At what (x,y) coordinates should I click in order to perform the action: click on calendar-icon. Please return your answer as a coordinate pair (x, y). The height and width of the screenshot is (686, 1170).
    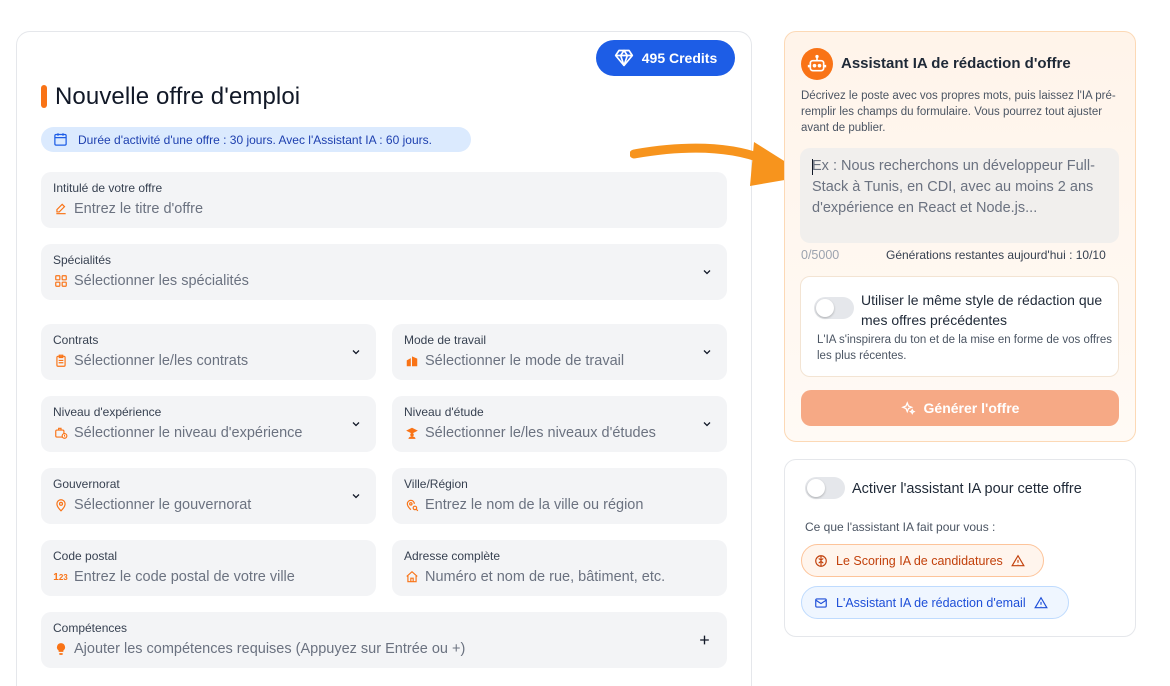
    Looking at the image, I should click on (60, 139).